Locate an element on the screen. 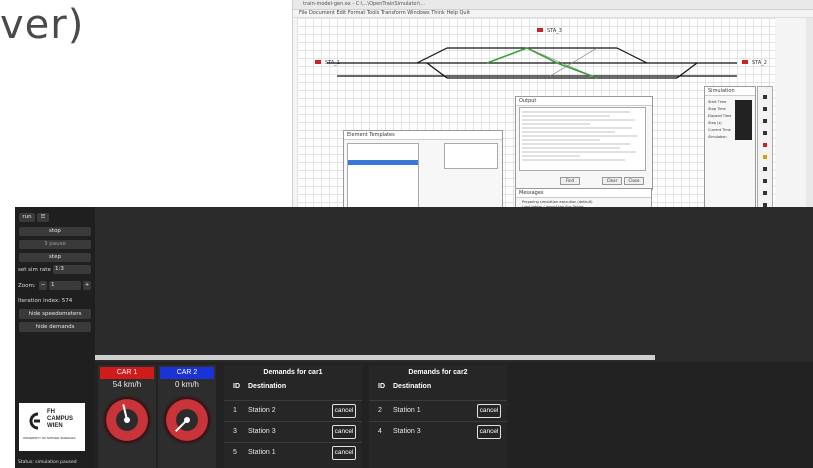 This screenshot has width=813, height=468. station-label-3: STA_3 is located at coordinates (554, 31).